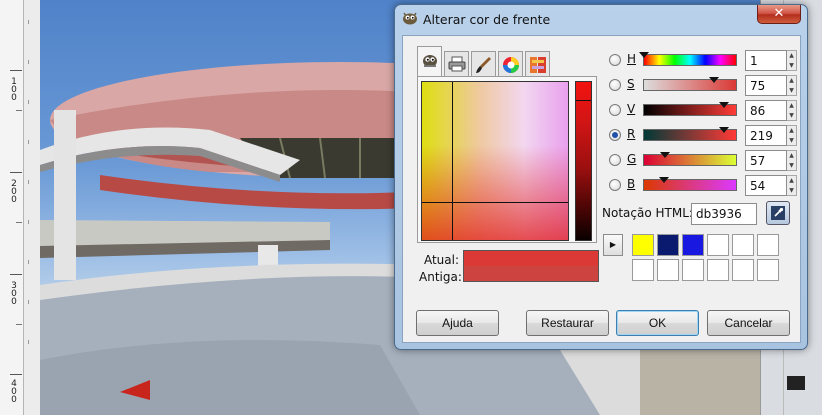  Describe the element at coordinates (487, 19) in the screenshot. I see `dialog-title: Alterar cor de frente` at that location.